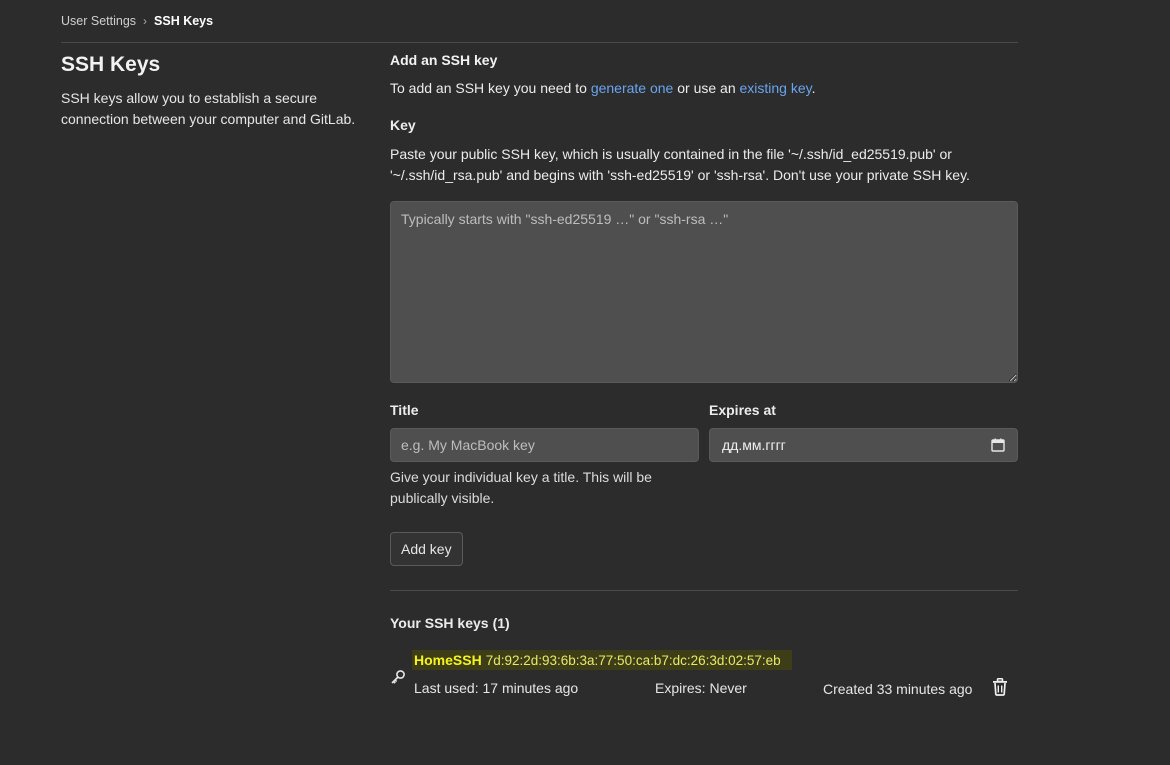  Describe the element at coordinates (539, 42) in the screenshot. I see `top-divider` at that location.